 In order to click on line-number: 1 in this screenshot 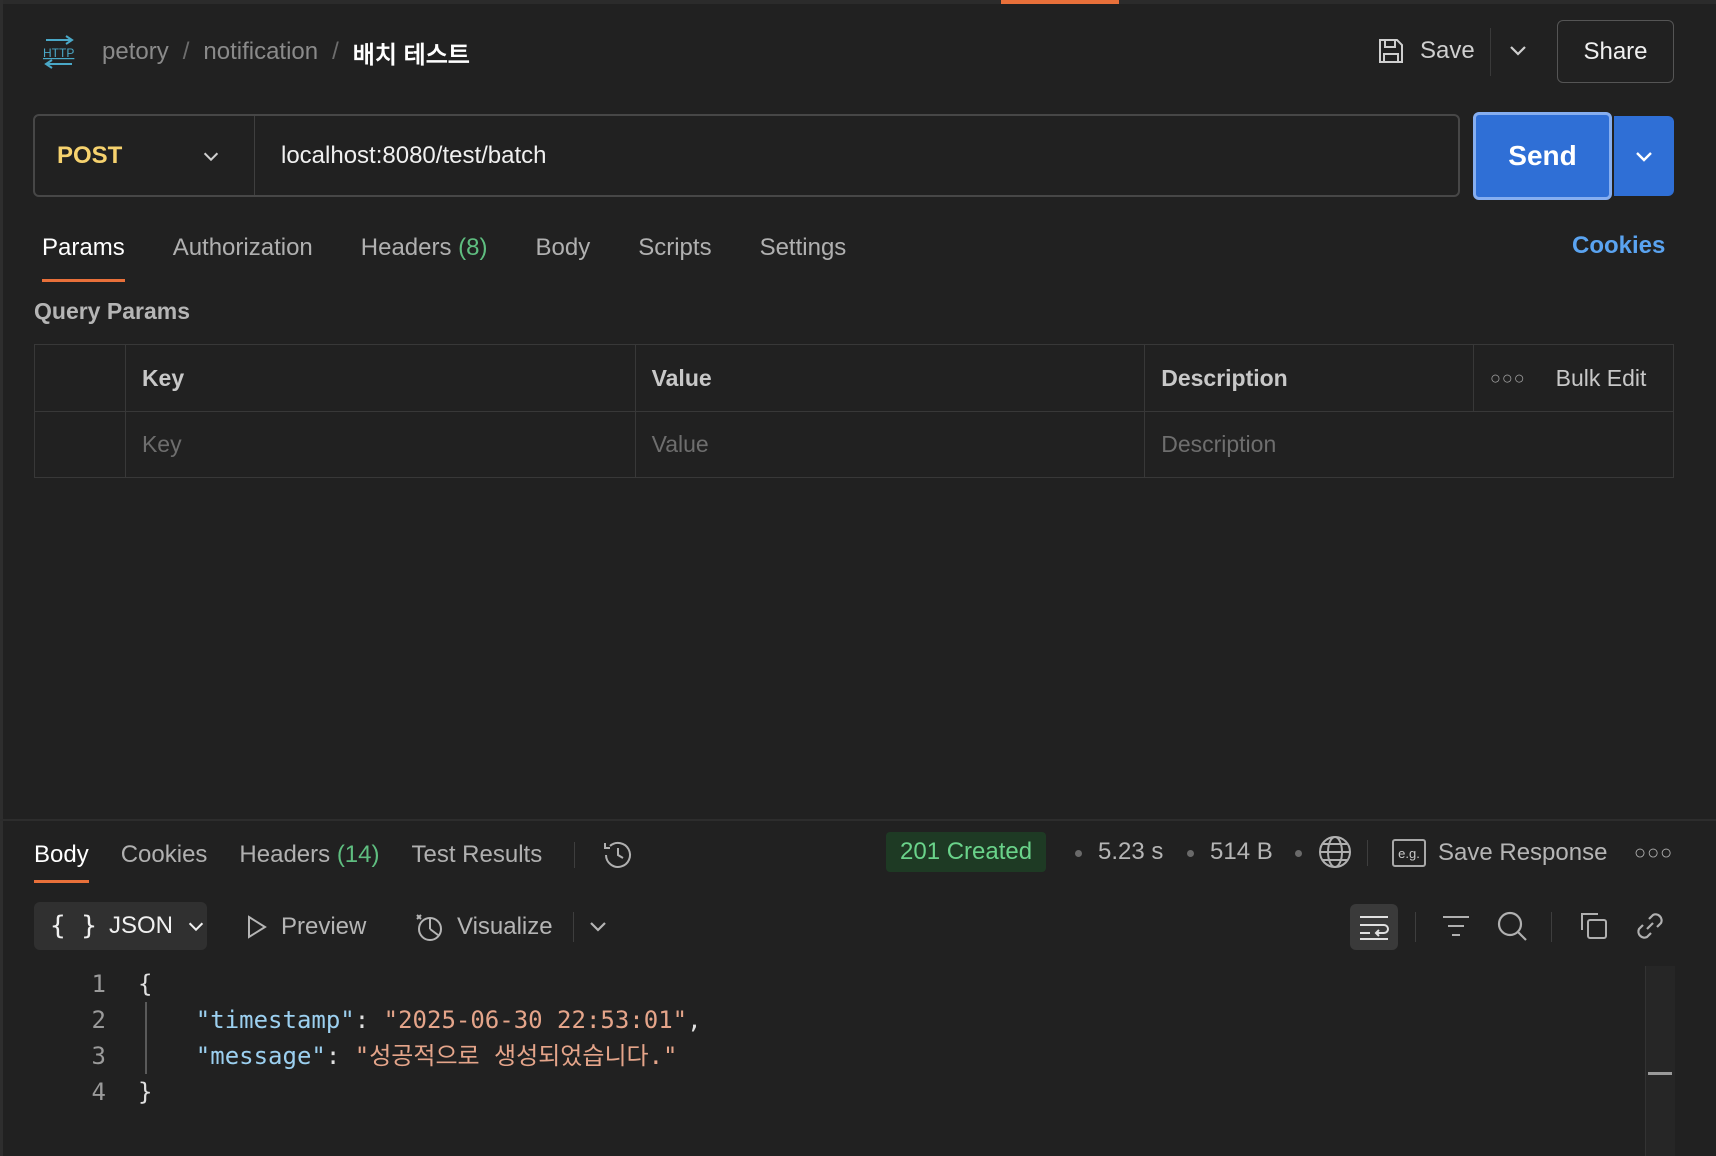, I will do `click(98, 984)`.